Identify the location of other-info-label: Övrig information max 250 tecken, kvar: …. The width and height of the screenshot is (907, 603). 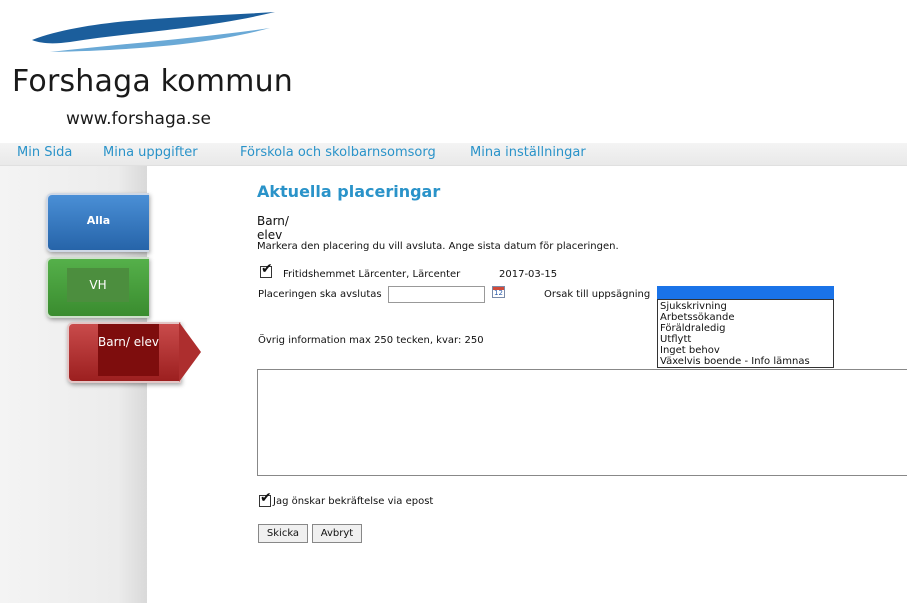
(371, 340).